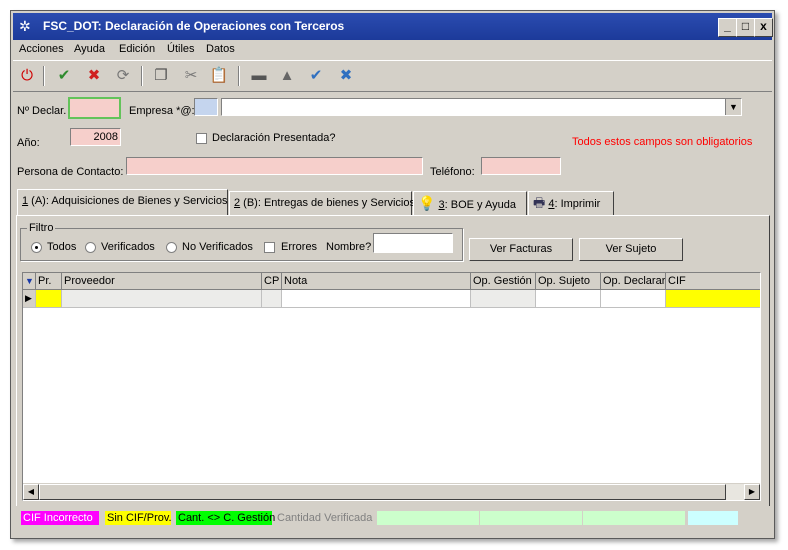  I want to click on num-declar-label: Nº Declar., so click(42, 111).